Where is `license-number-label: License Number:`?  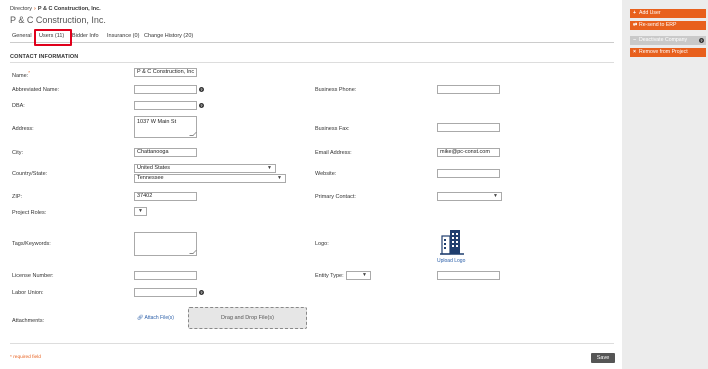
license-number-label: License Number: is located at coordinates (33, 276).